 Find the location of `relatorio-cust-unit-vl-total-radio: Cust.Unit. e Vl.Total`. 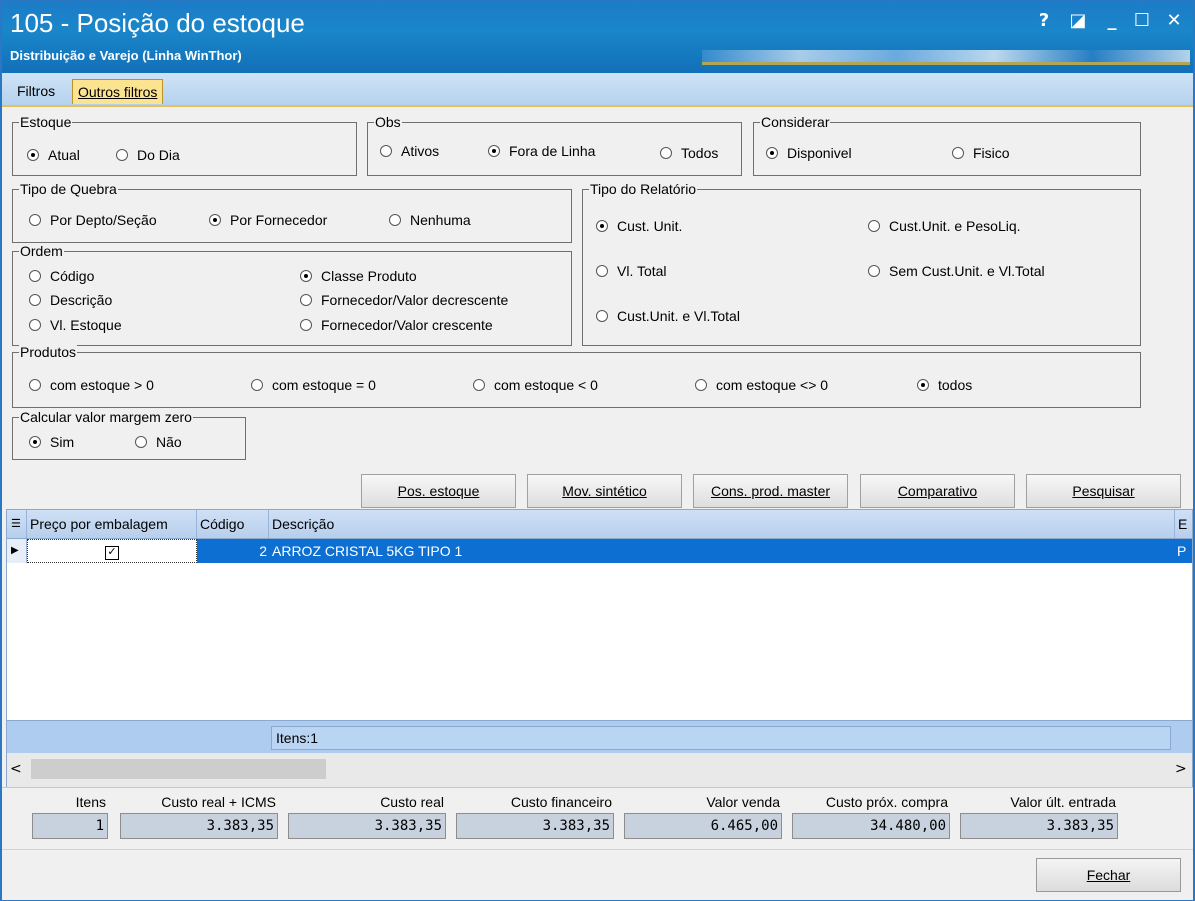

relatorio-cust-unit-vl-total-radio: Cust.Unit. e Vl.Total is located at coordinates (668, 316).